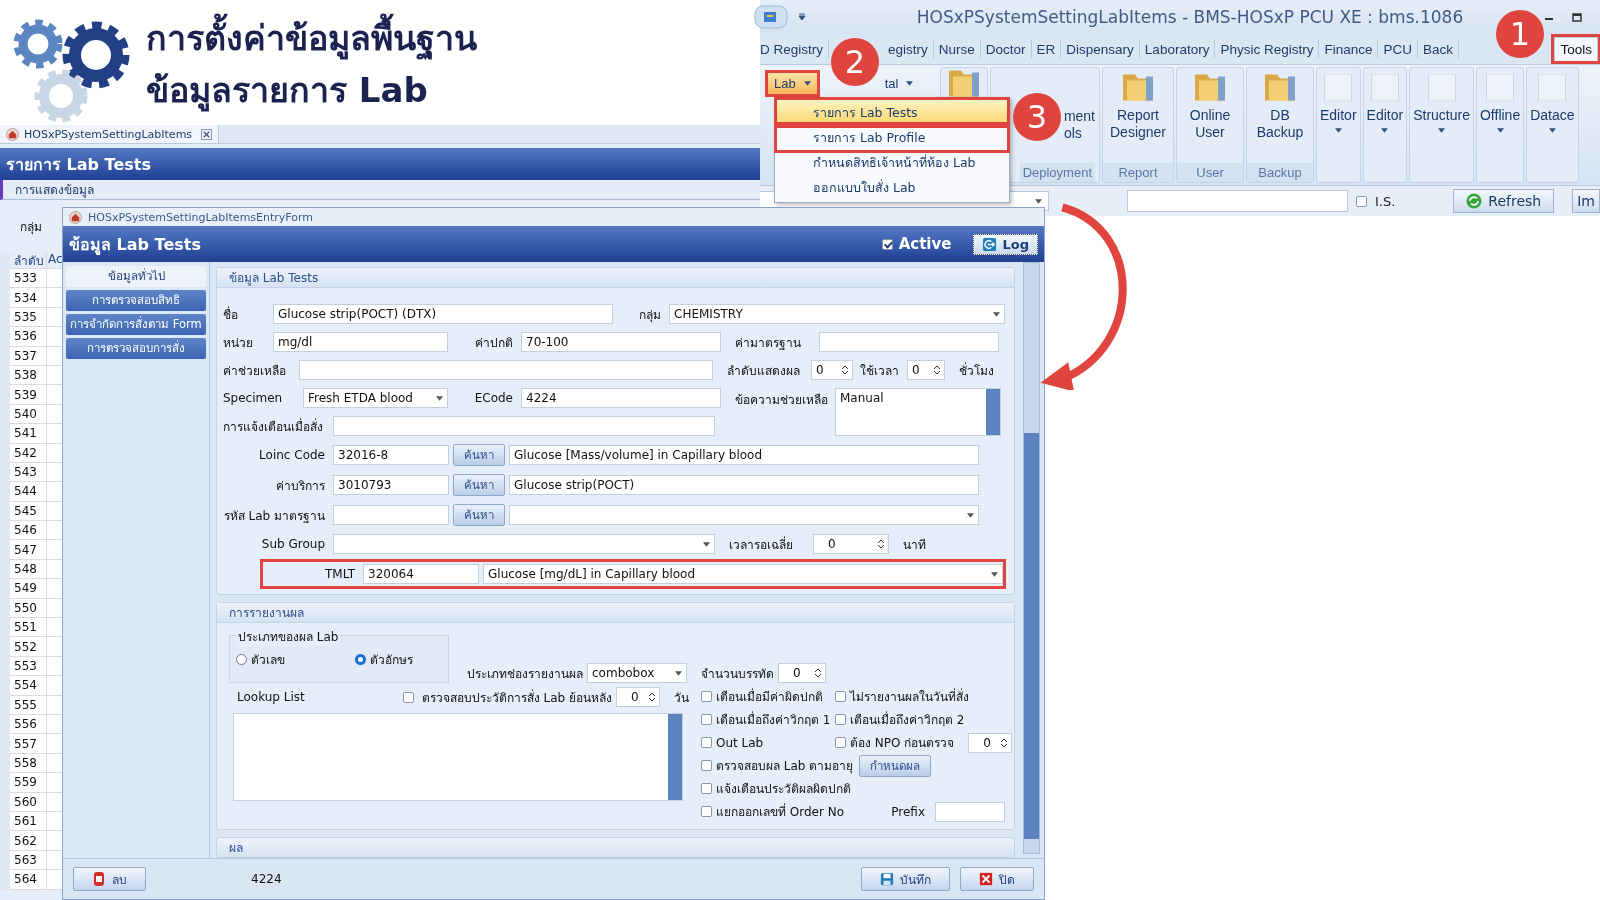 The height and width of the screenshot is (900, 1600). What do you see at coordinates (905, 879) in the screenshot?
I see `save-button: บันทึก` at bounding box center [905, 879].